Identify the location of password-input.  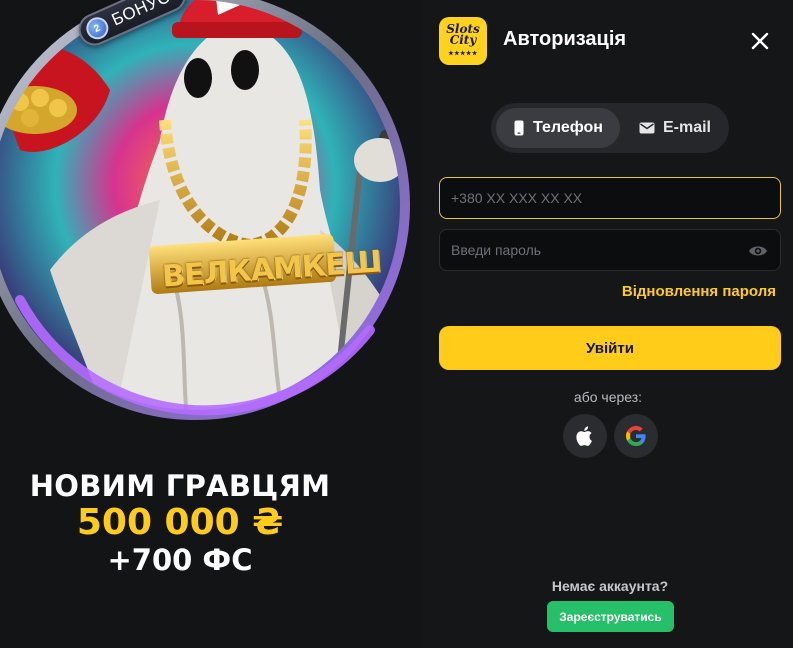
(610, 250).